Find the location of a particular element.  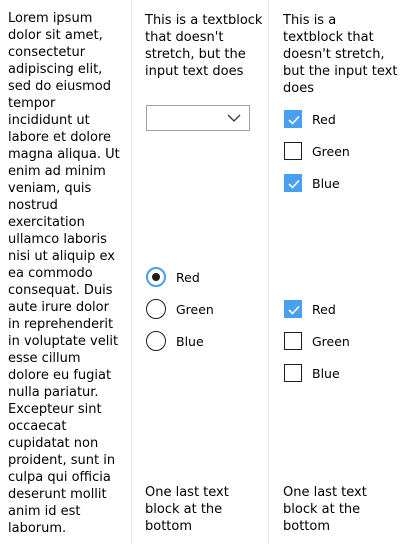

radio-label: Green is located at coordinates (195, 309).